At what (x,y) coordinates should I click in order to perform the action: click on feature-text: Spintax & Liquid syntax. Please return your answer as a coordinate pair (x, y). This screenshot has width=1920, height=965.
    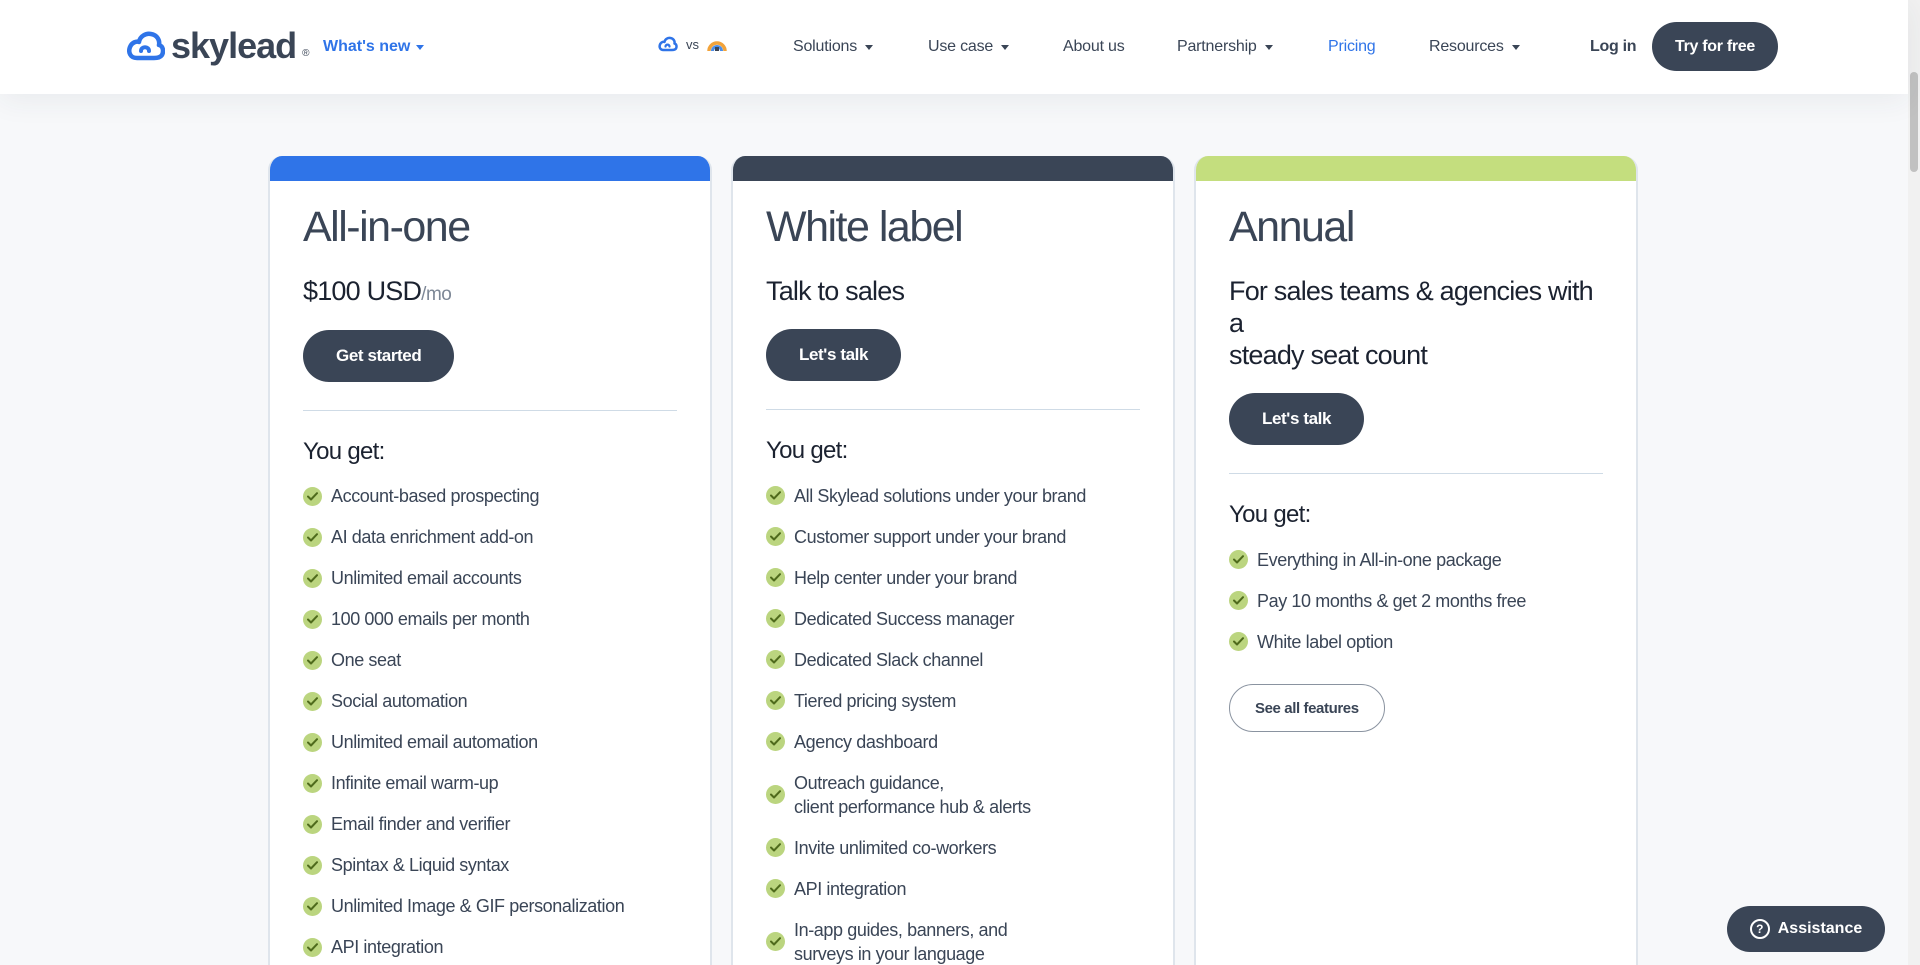
    Looking at the image, I should click on (420, 865).